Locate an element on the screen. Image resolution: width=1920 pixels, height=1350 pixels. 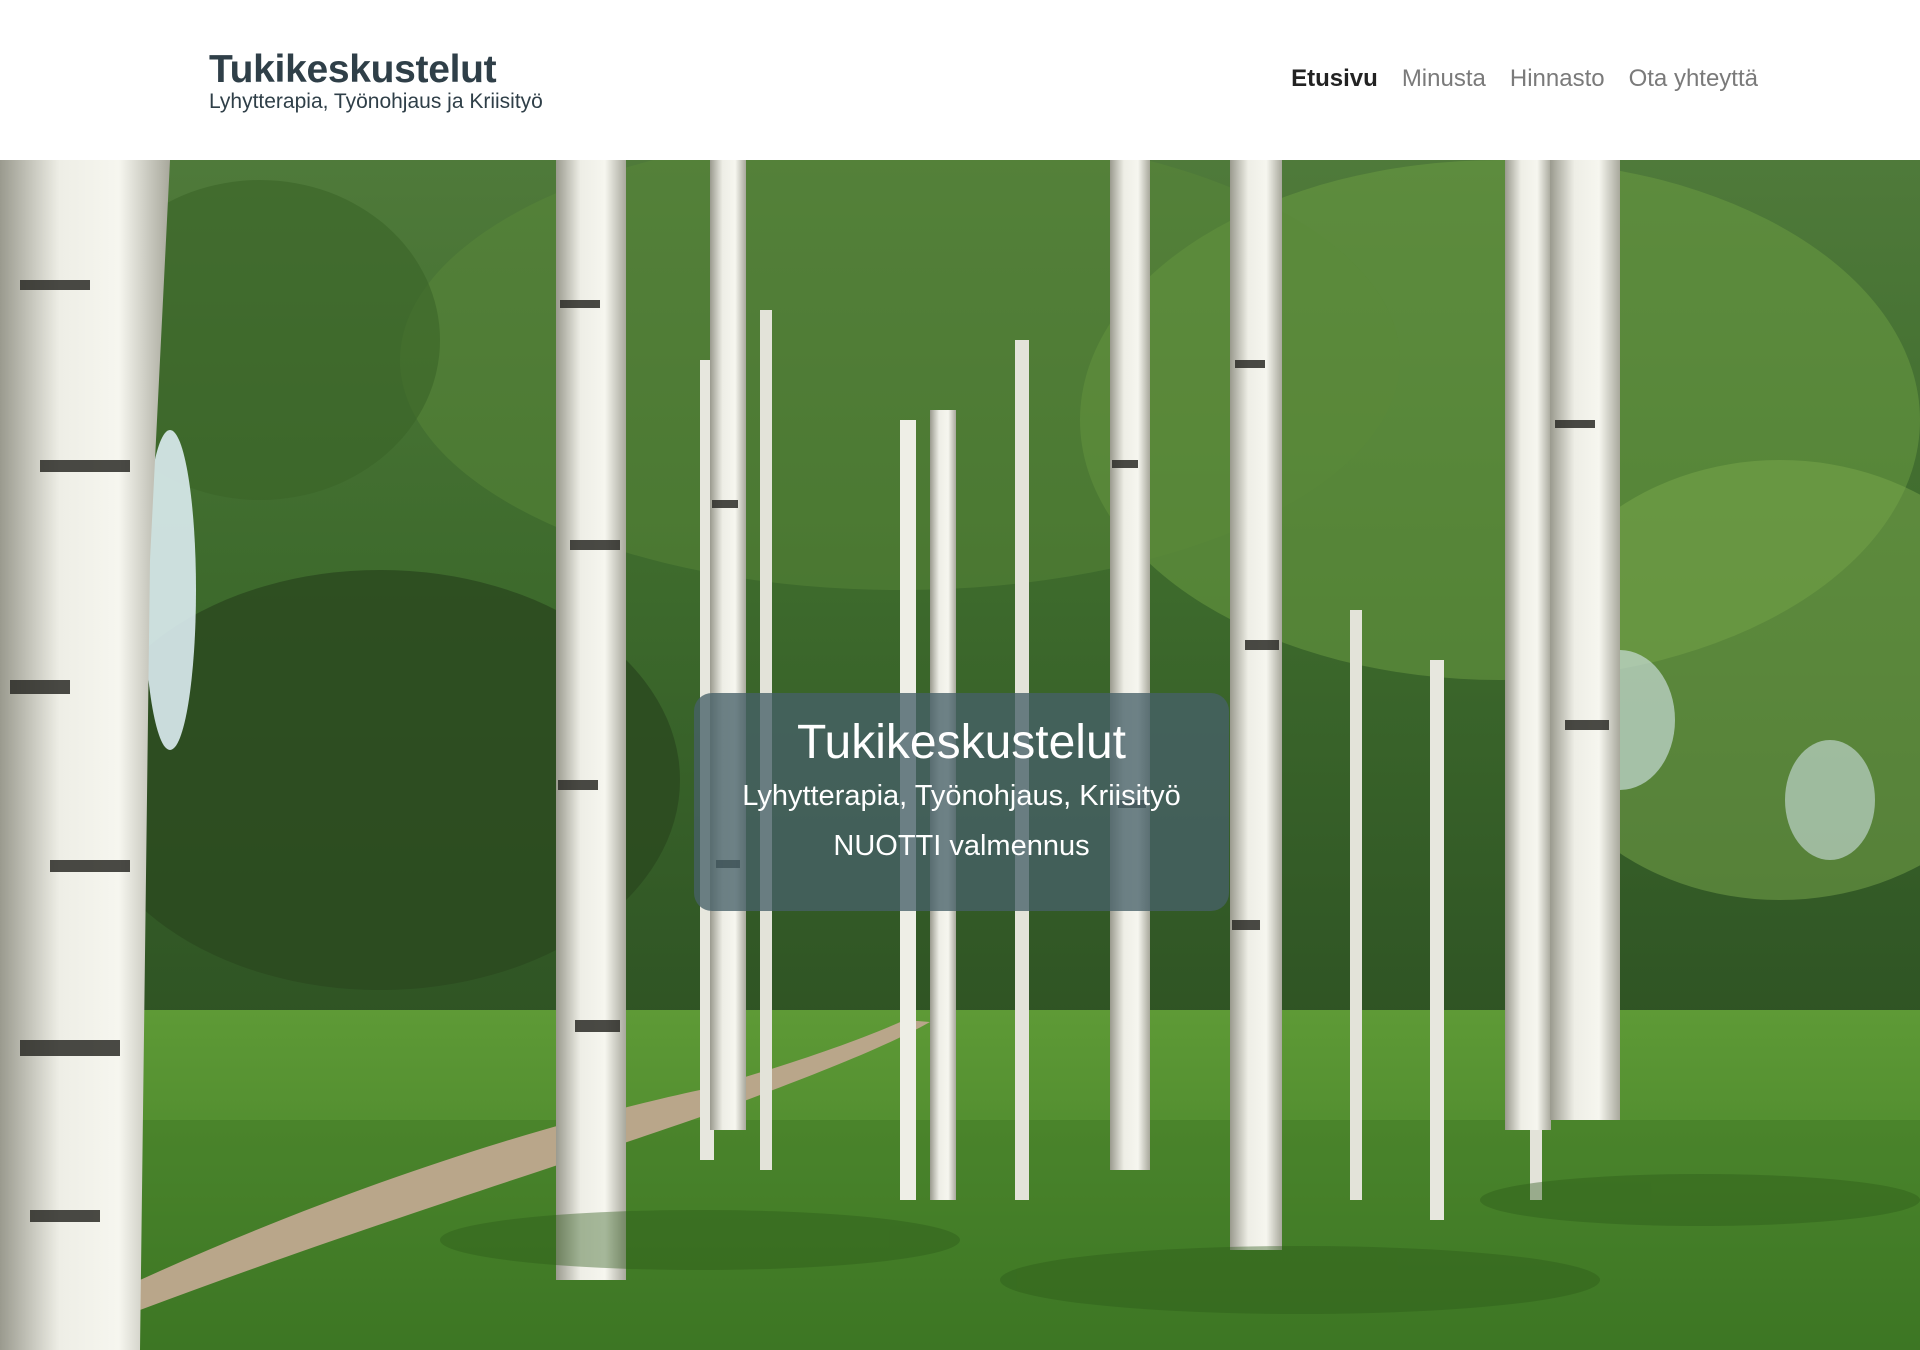
nav-item-ota-yhteytta: Ota yhteyttä is located at coordinates (1693, 79).